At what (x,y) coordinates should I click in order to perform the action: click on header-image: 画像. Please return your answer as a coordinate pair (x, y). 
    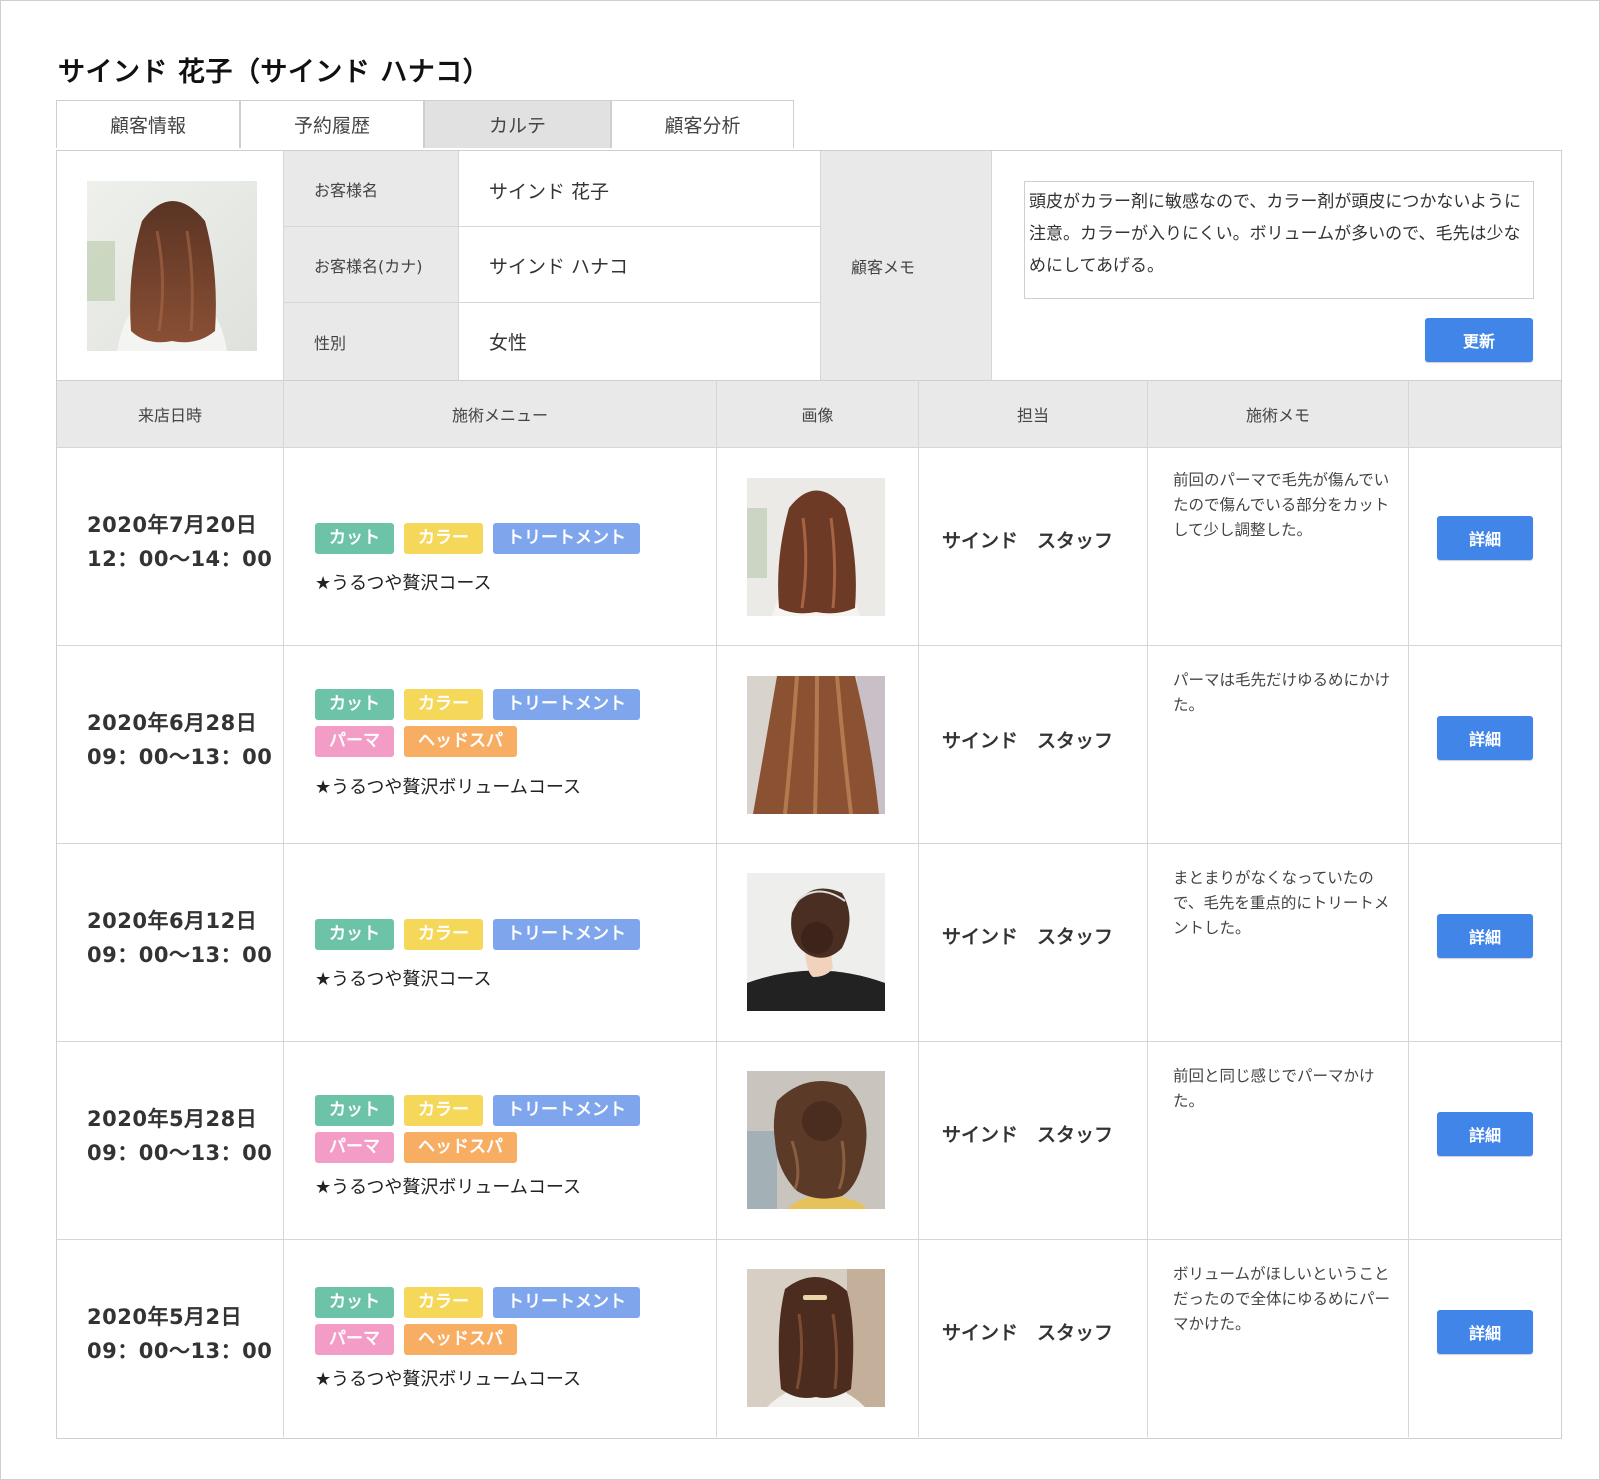
    Looking at the image, I should click on (817, 415).